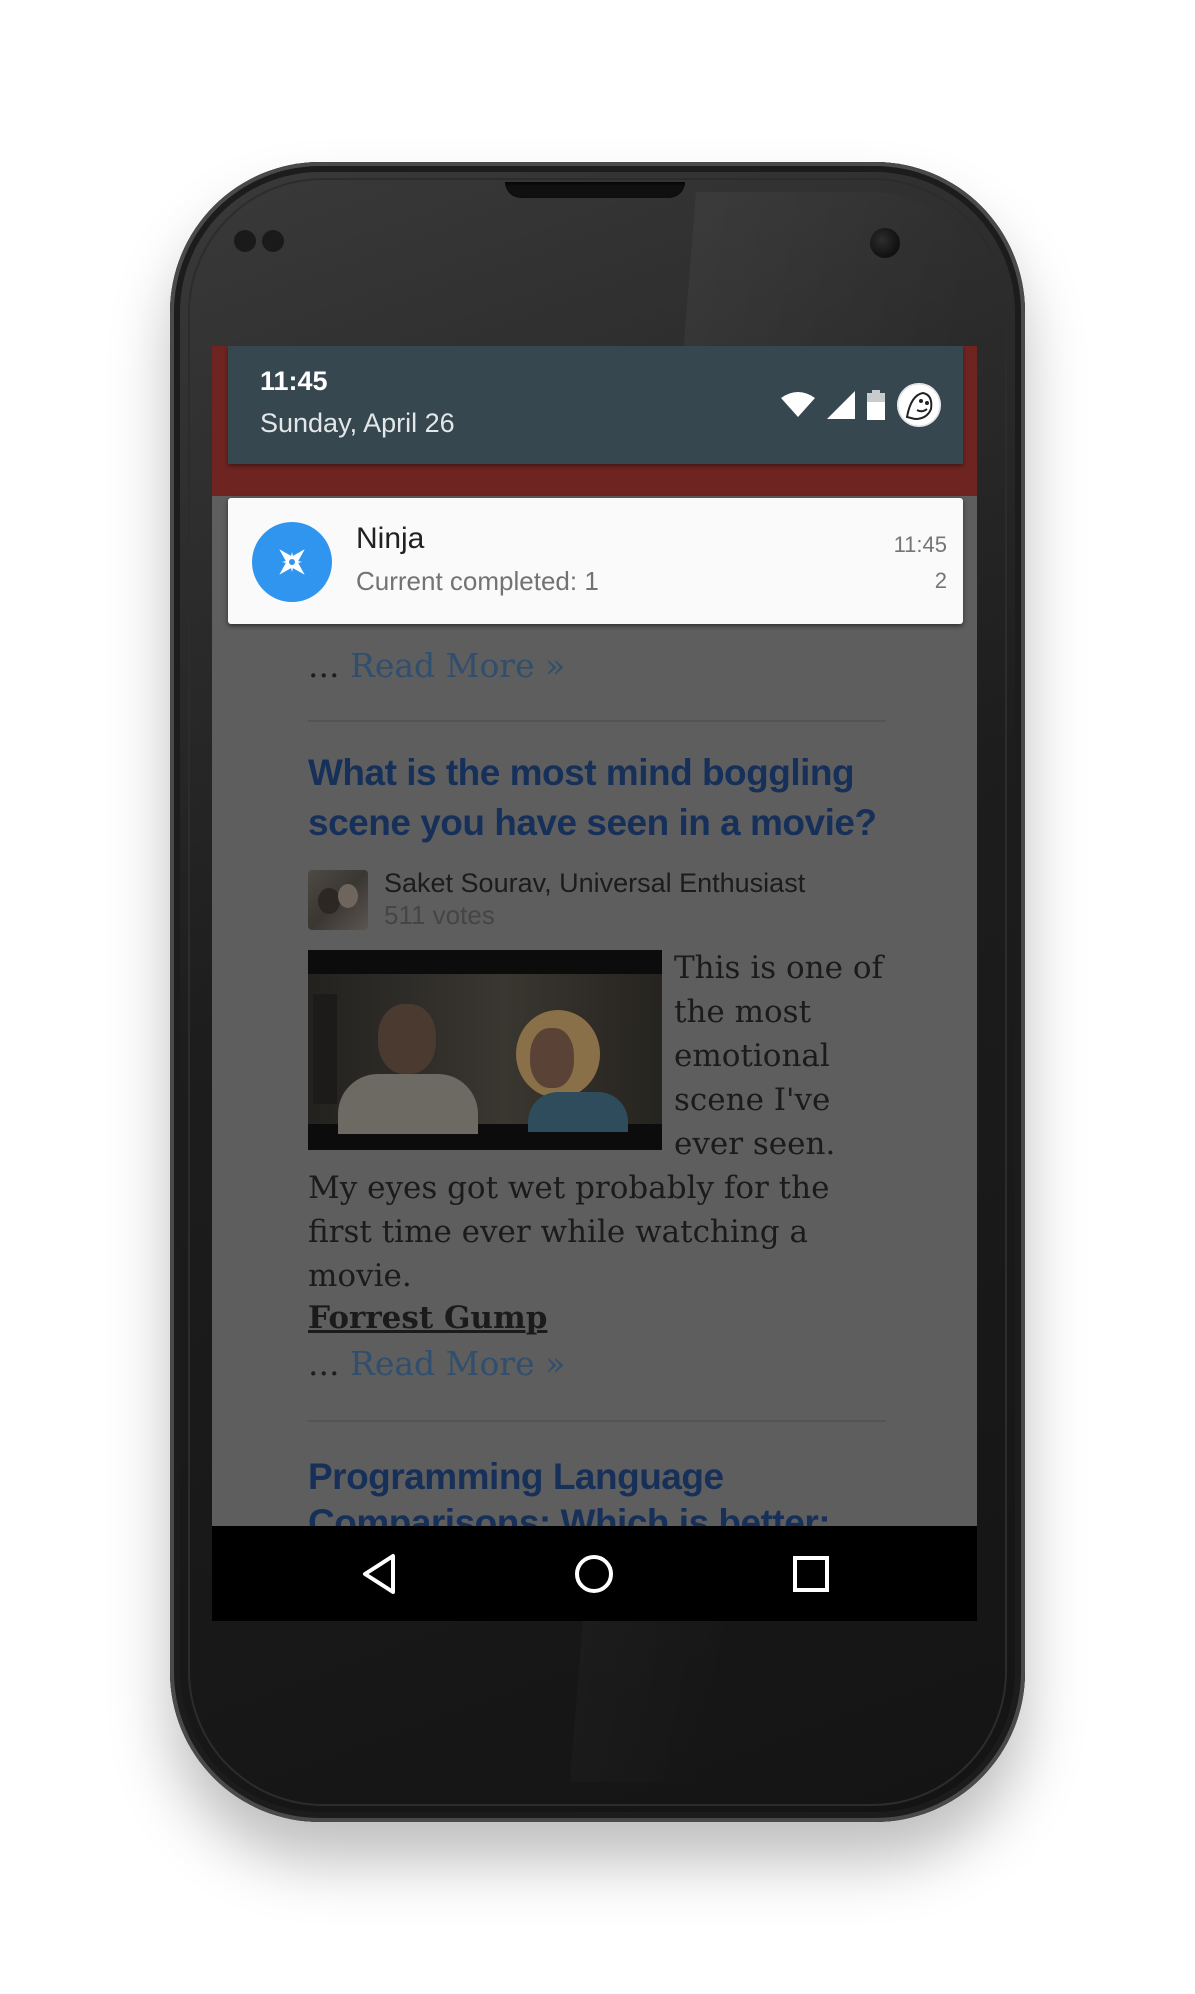 This screenshot has height=1994, width=1195. I want to click on compass-icon, so click(292, 562).